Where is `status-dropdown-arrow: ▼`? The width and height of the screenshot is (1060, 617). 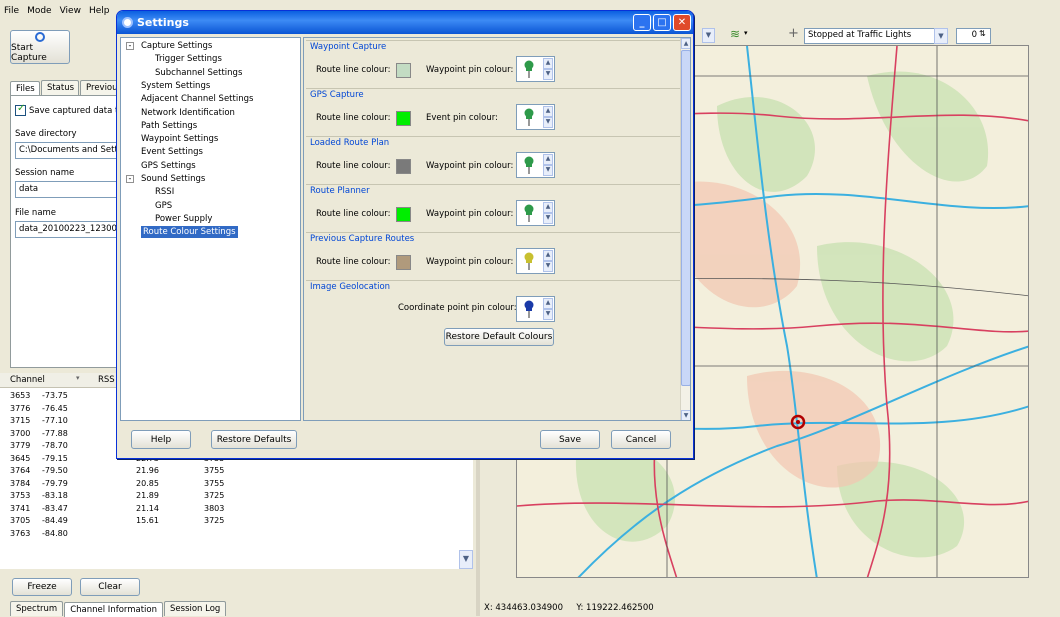 status-dropdown-arrow: ▼ is located at coordinates (941, 36).